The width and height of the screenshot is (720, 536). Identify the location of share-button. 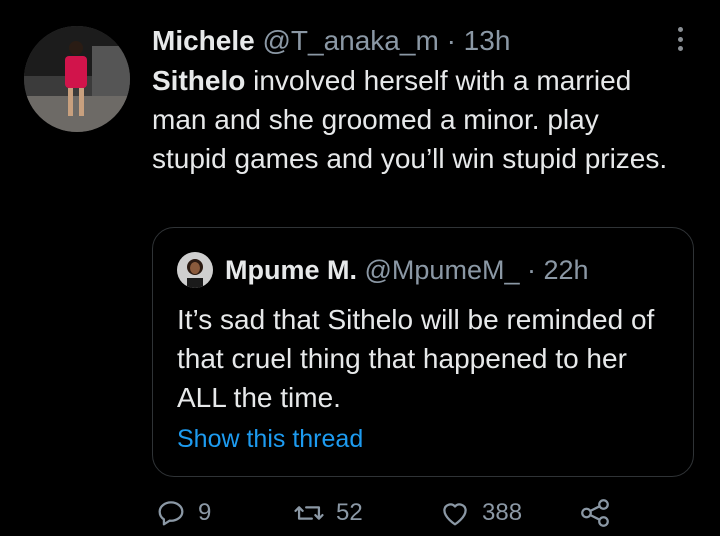
(595, 513).